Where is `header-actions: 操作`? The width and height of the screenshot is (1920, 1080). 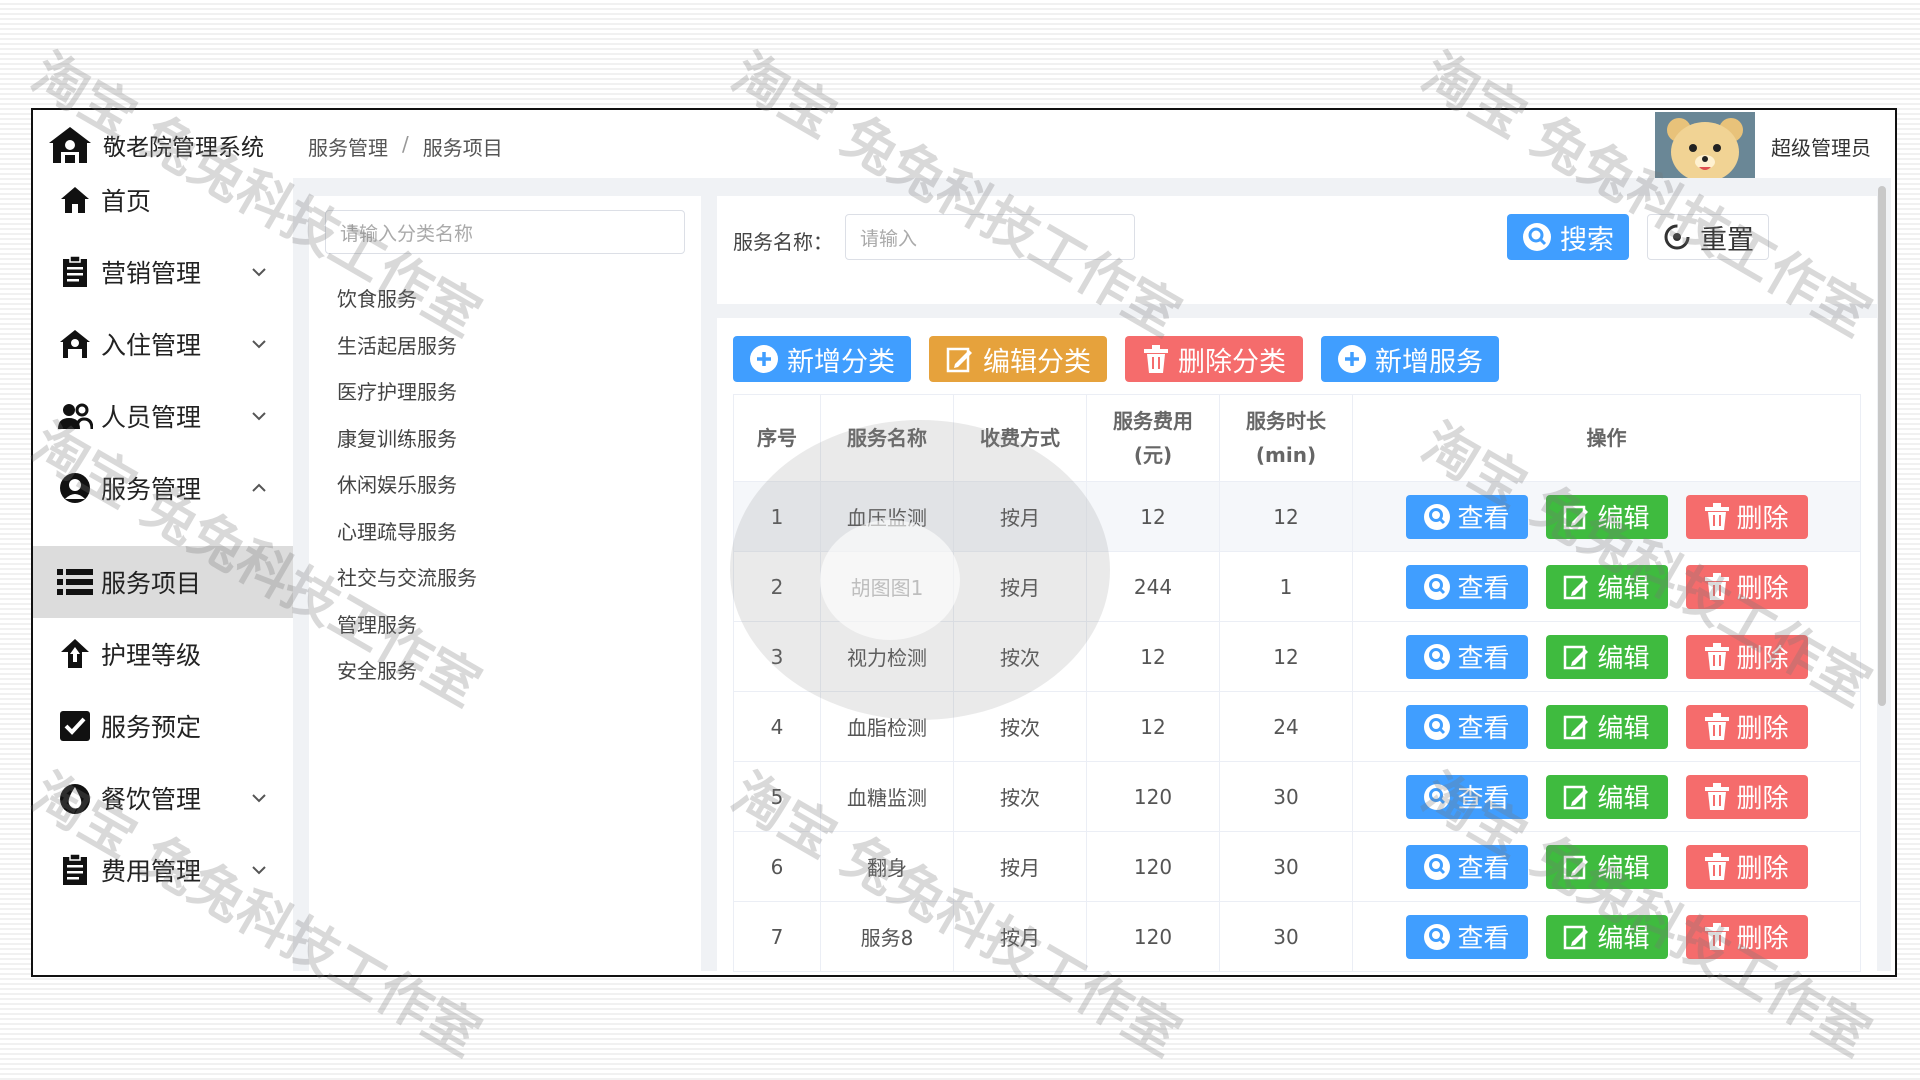
header-actions: 操作 is located at coordinates (1606, 438).